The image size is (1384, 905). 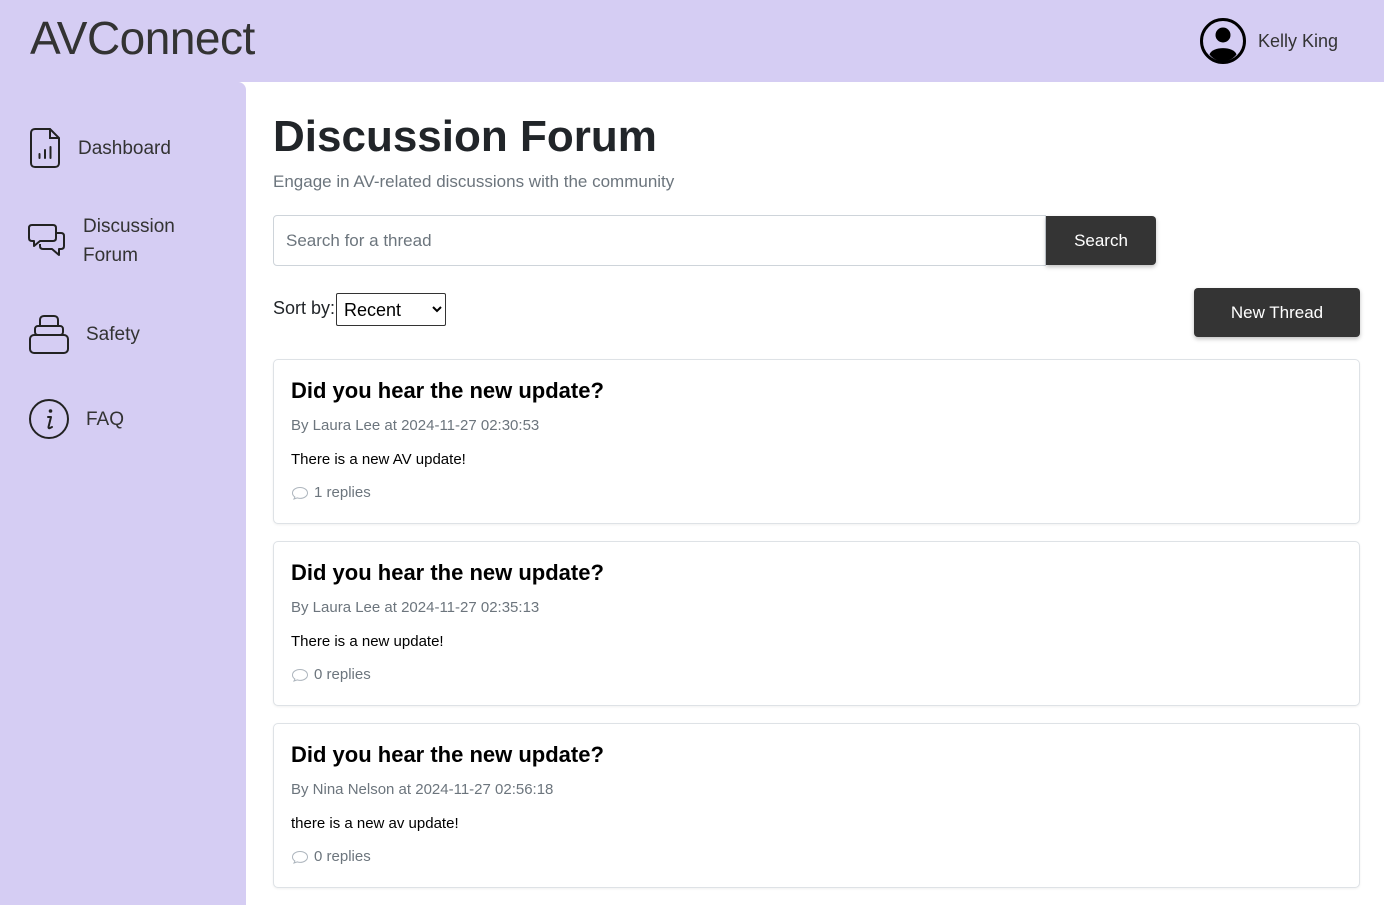 I want to click on sort-select: Recent, so click(x=391, y=309).